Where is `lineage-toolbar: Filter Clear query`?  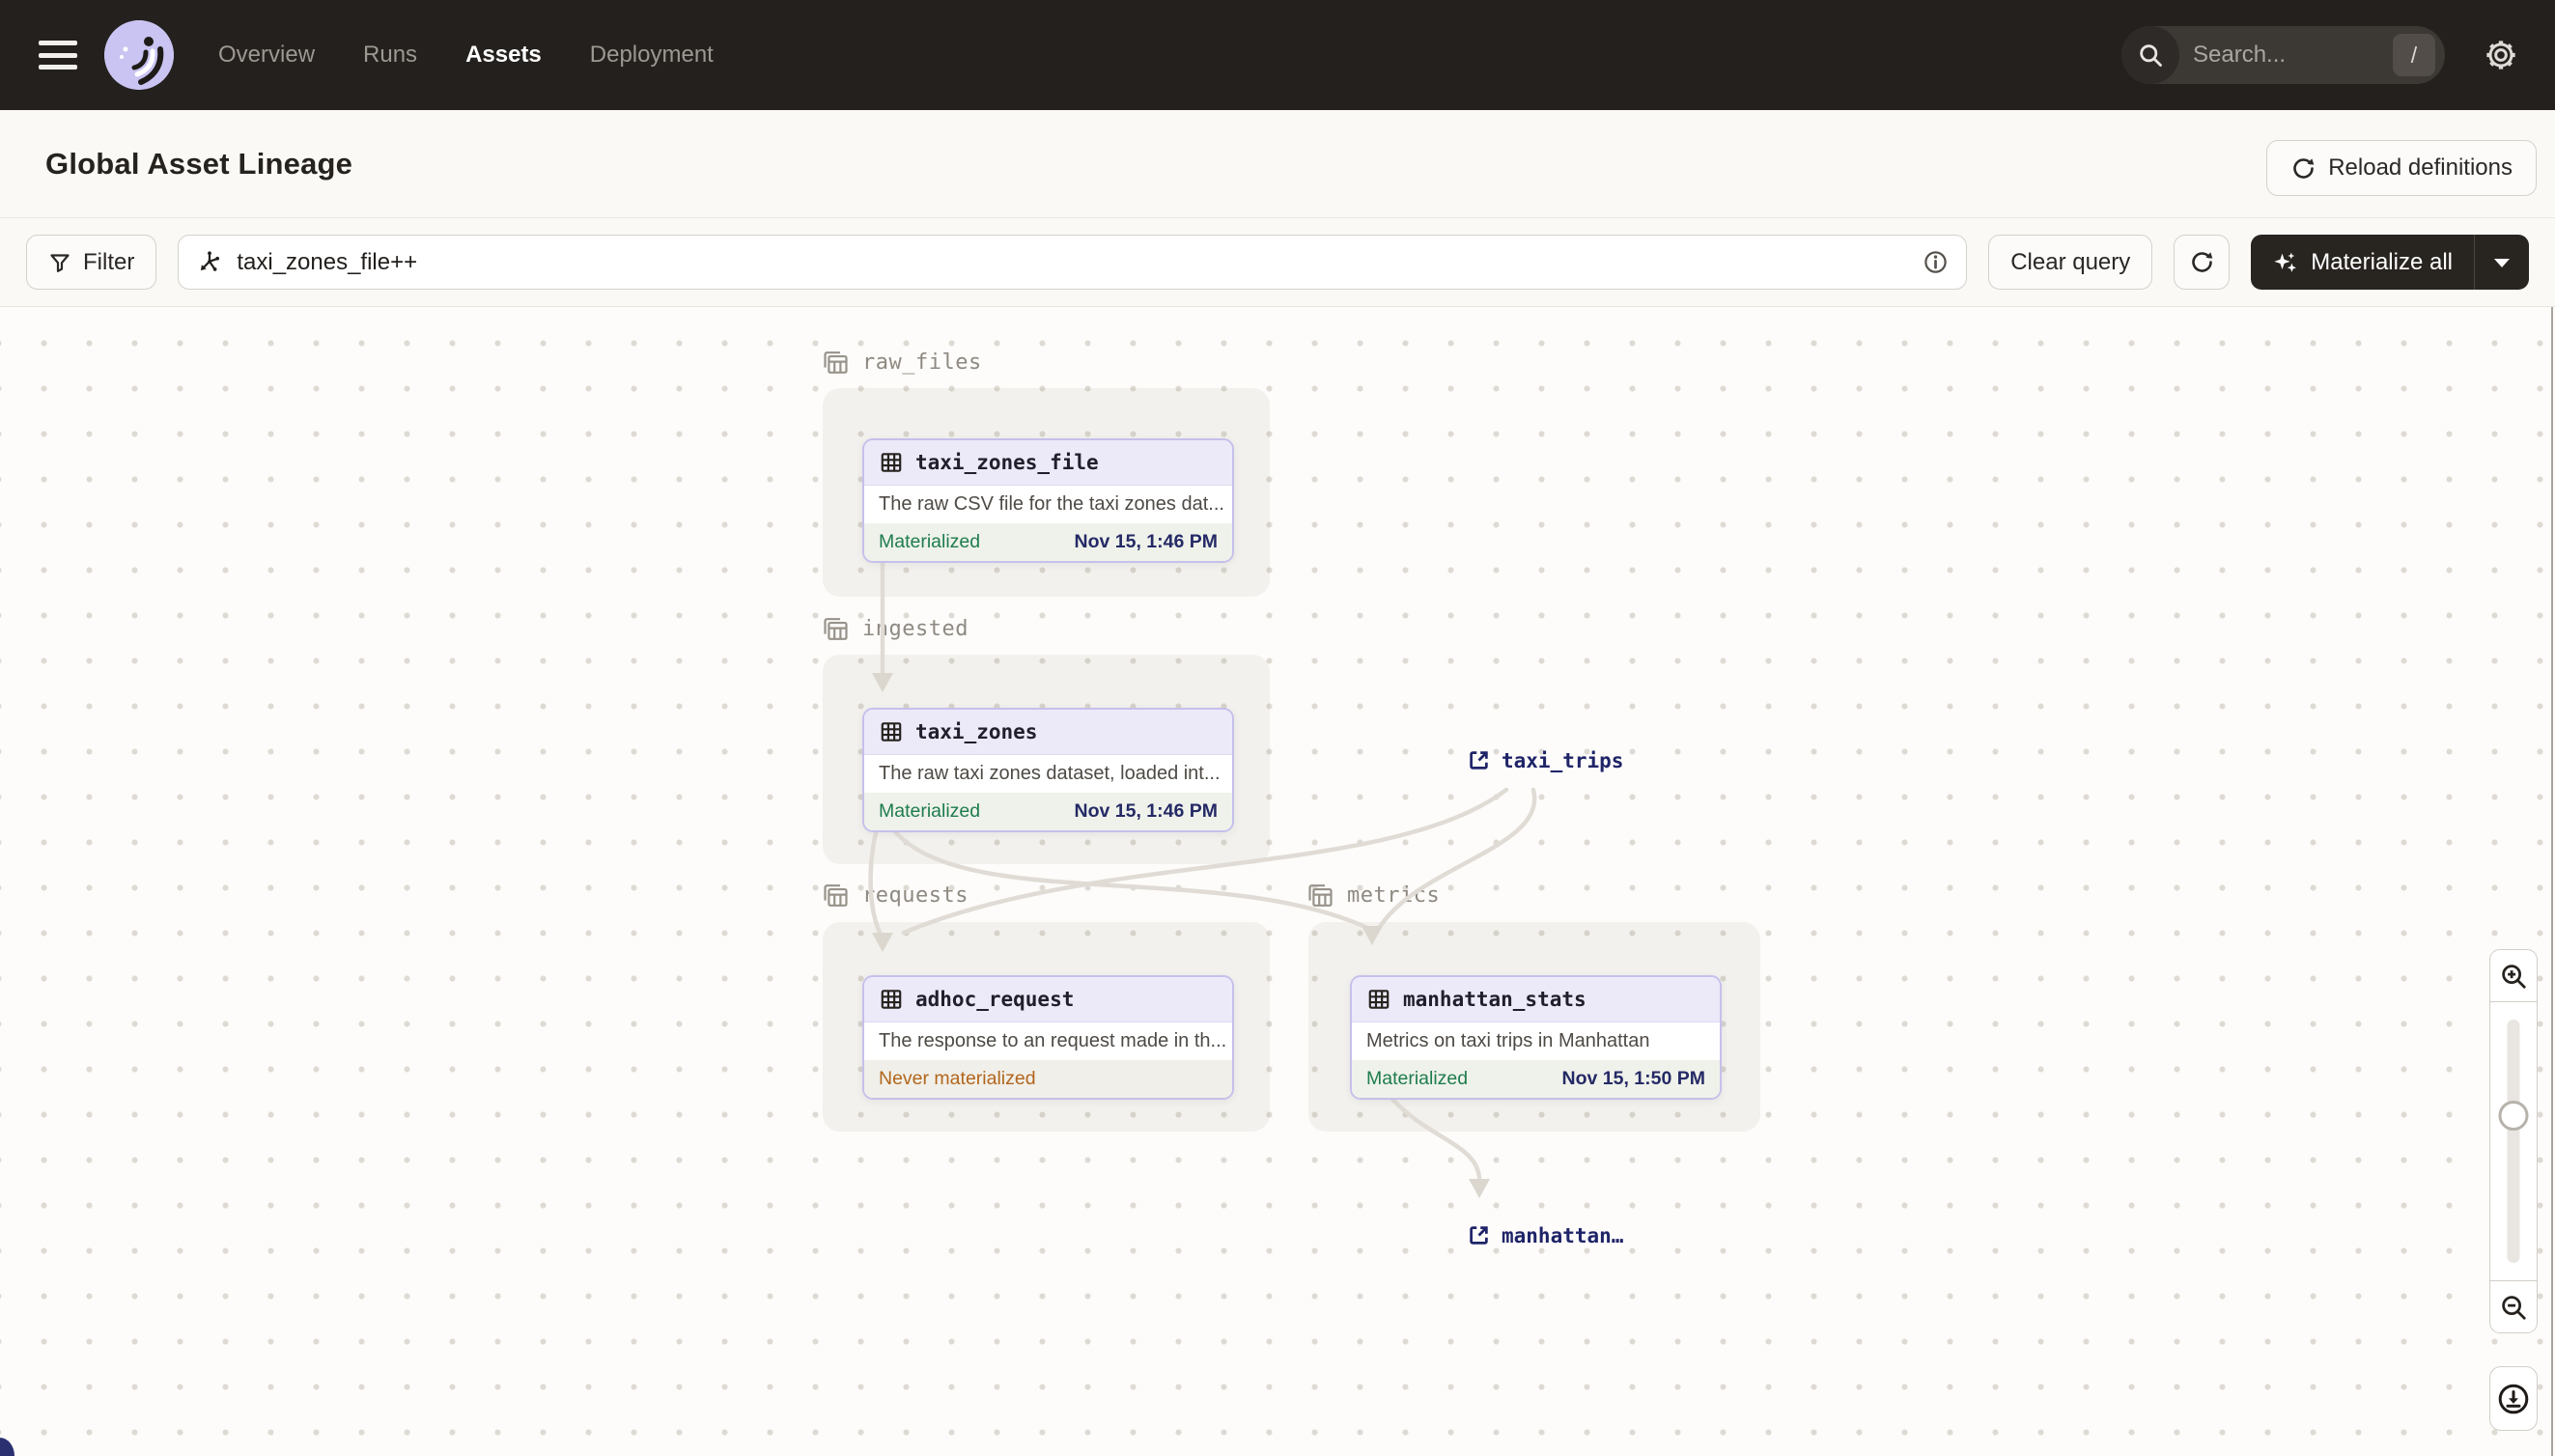
lineage-toolbar: Filter Clear query is located at coordinates (1277, 262).